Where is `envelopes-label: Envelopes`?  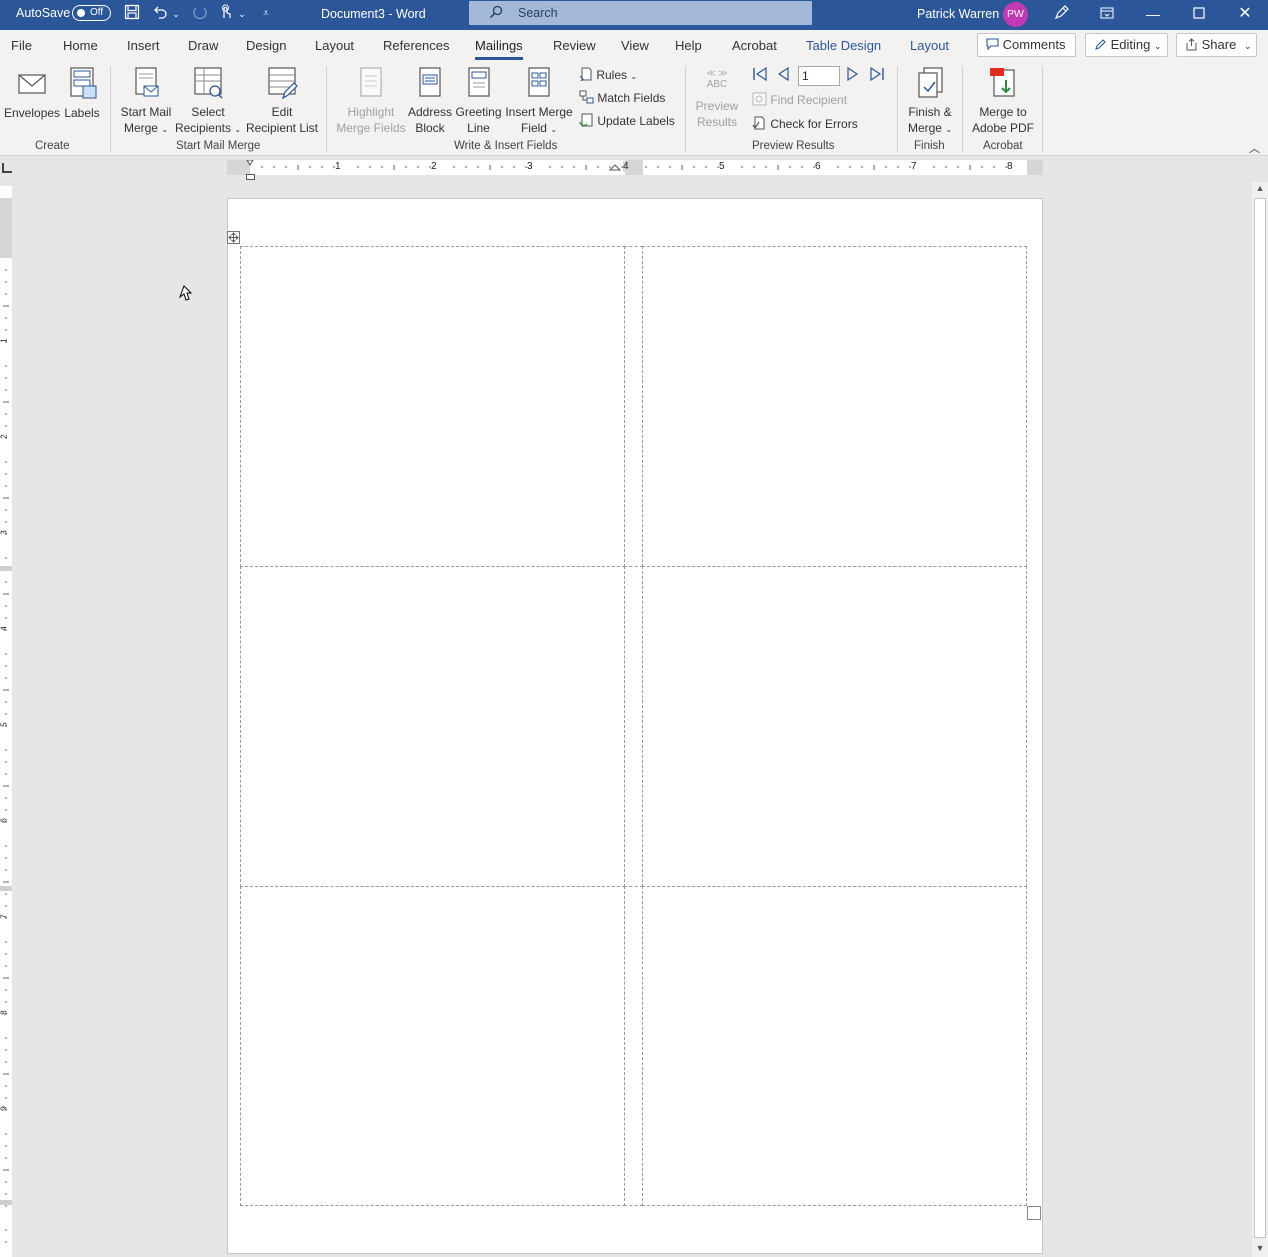
envelopes-label: Envelopes is located at coordinates (32, 113).